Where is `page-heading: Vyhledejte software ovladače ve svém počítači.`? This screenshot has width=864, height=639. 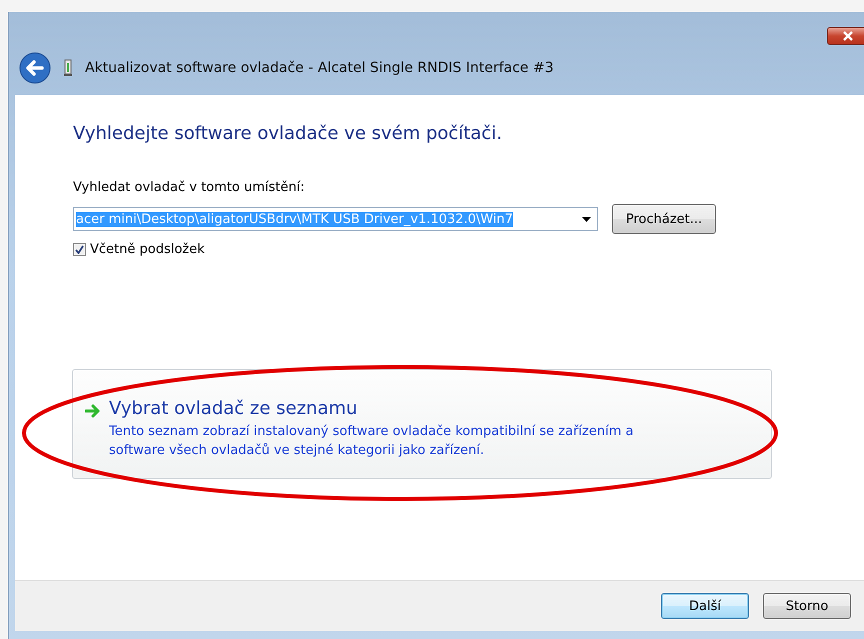 page-heading: Vyhledejte software ovladače ve svém počítači. is located at coordinates (288, 133).